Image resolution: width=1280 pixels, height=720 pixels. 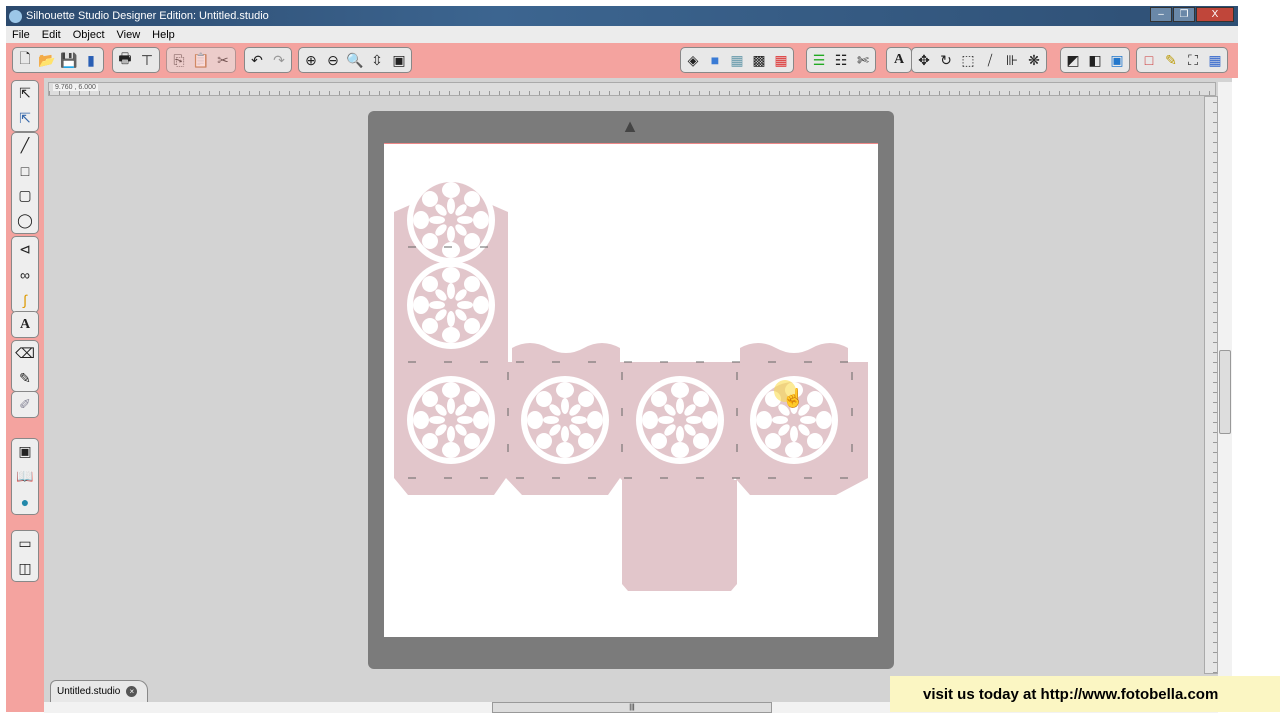 I want to click on tab-untitled-studio: Untitled.studio ×, so click(x=99, y=691).